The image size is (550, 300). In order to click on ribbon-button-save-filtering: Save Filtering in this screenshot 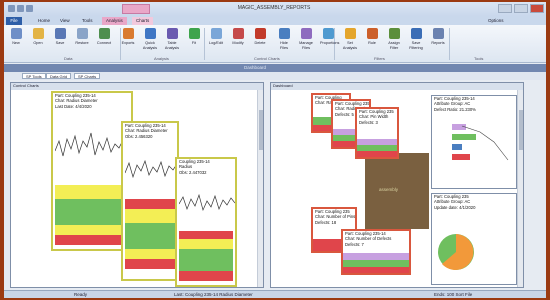, I will do `click(416, 43)`.